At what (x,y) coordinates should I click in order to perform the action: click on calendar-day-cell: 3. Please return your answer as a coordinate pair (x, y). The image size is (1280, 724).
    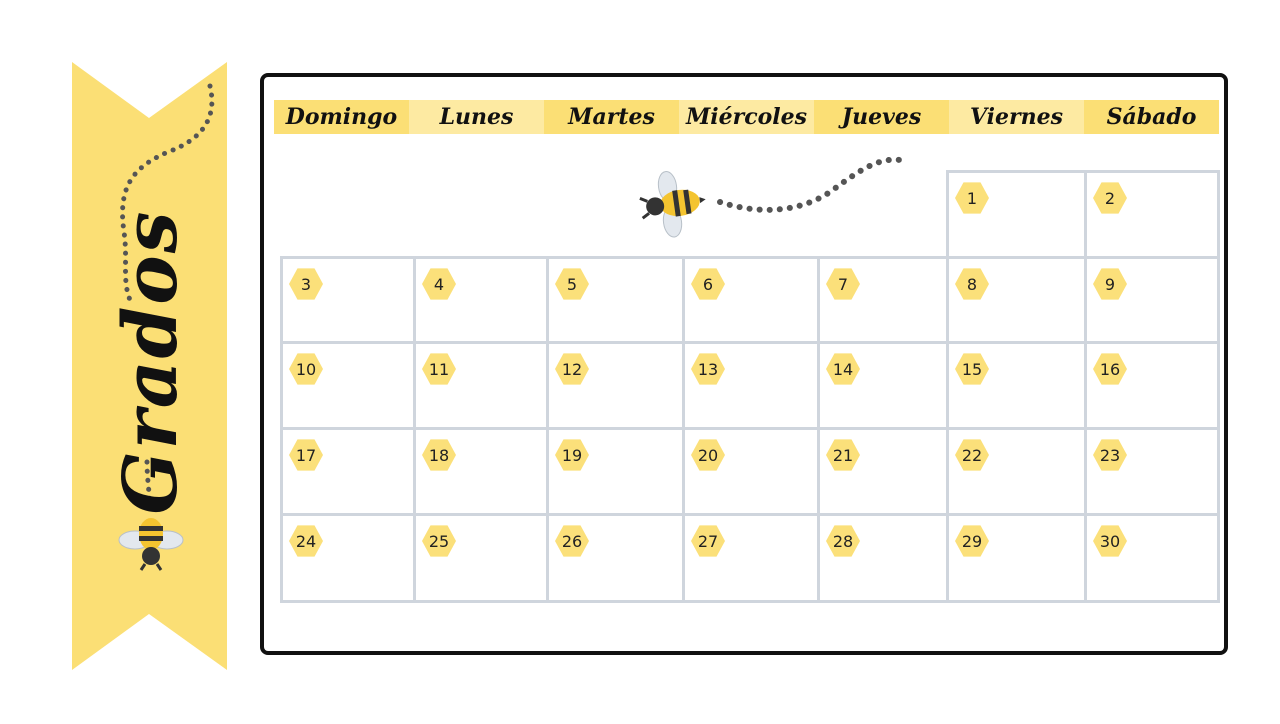
    Looking at the image, I should click on (348, 300).